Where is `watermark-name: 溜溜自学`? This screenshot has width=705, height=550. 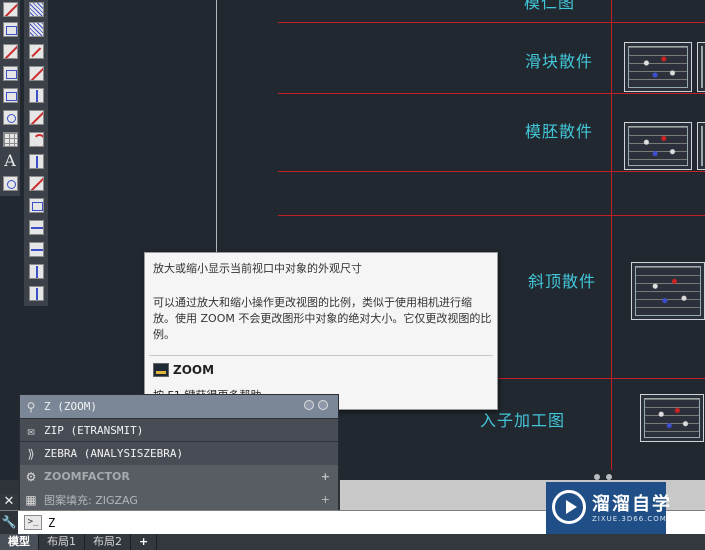 watermark-name: 溜溜自学 is located at coordinates (632, 504).